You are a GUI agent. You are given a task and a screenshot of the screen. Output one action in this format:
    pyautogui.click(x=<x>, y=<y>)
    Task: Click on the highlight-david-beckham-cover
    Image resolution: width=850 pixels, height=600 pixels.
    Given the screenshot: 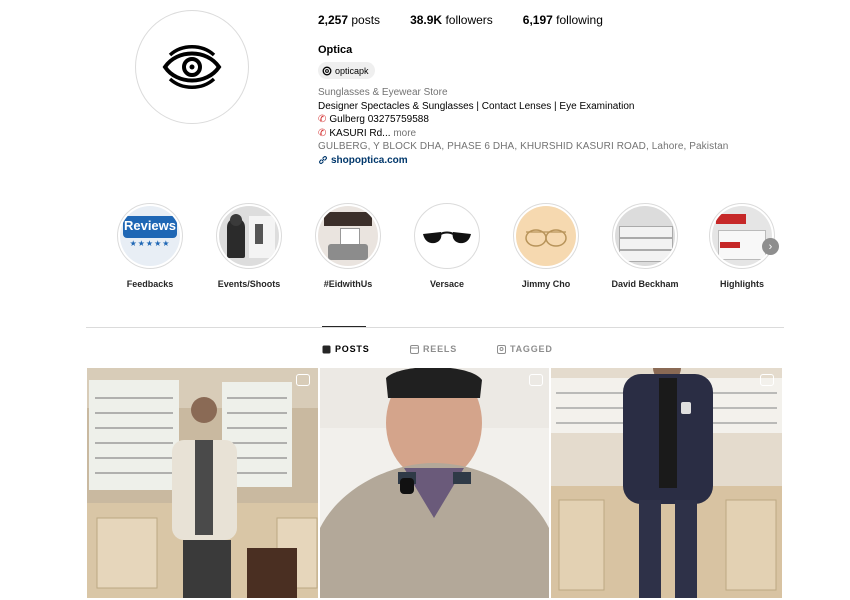 What is the action you would take?
    pyautogui.click(x=645, y=236)
    